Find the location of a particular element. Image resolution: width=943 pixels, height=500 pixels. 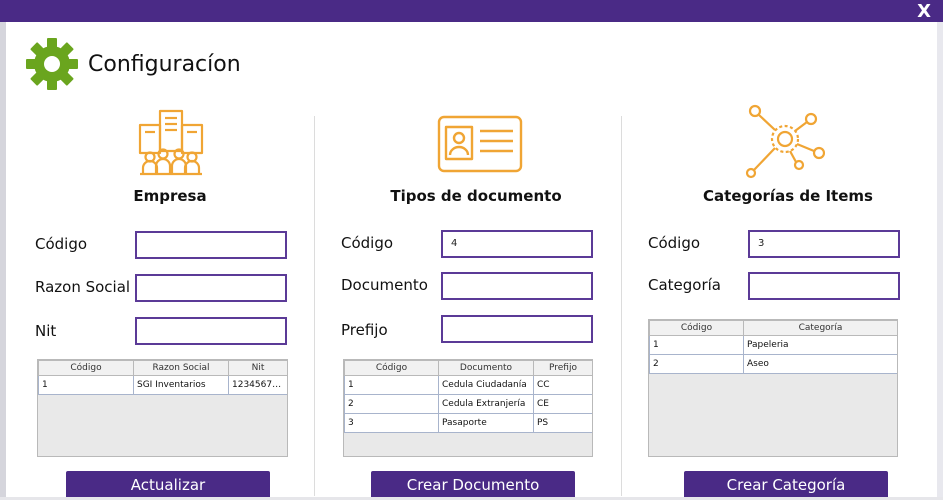

table-row: 2 Aseo is located at coordinates (773, 364).